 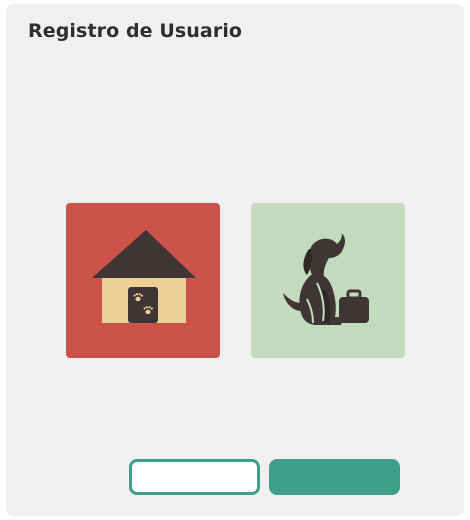 I want to click on dog-with-suitcase-icon, so click(x=326, y=279).